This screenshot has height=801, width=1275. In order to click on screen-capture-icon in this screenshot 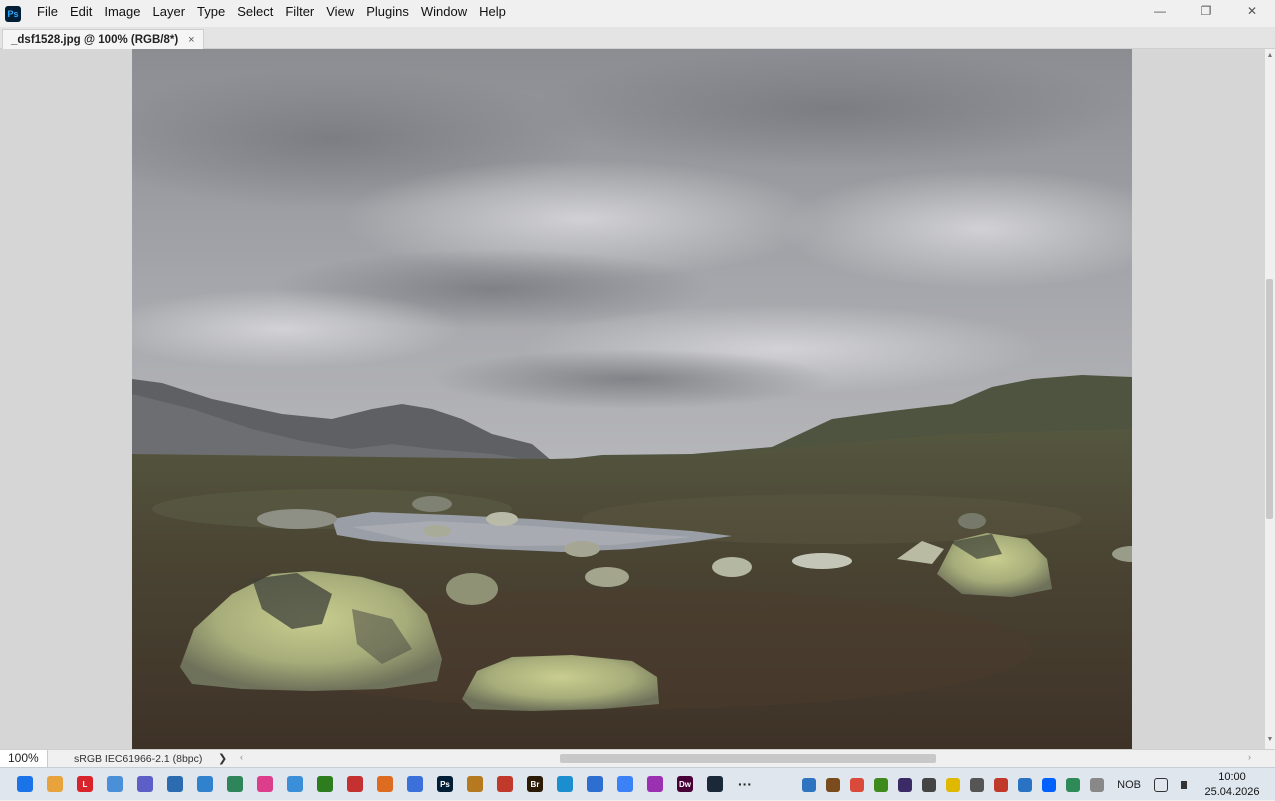, I will do `click(115, 784)`.